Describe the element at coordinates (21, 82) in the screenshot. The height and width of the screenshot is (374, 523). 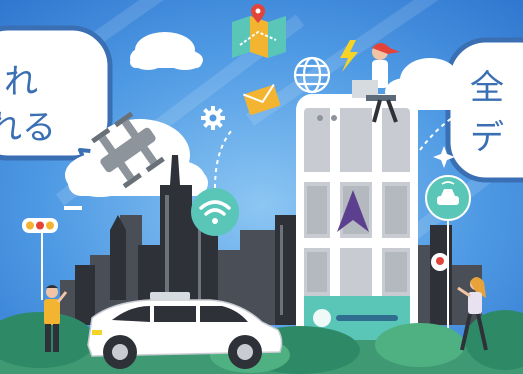
I see `left-bubble-text-1: れ` at that location.